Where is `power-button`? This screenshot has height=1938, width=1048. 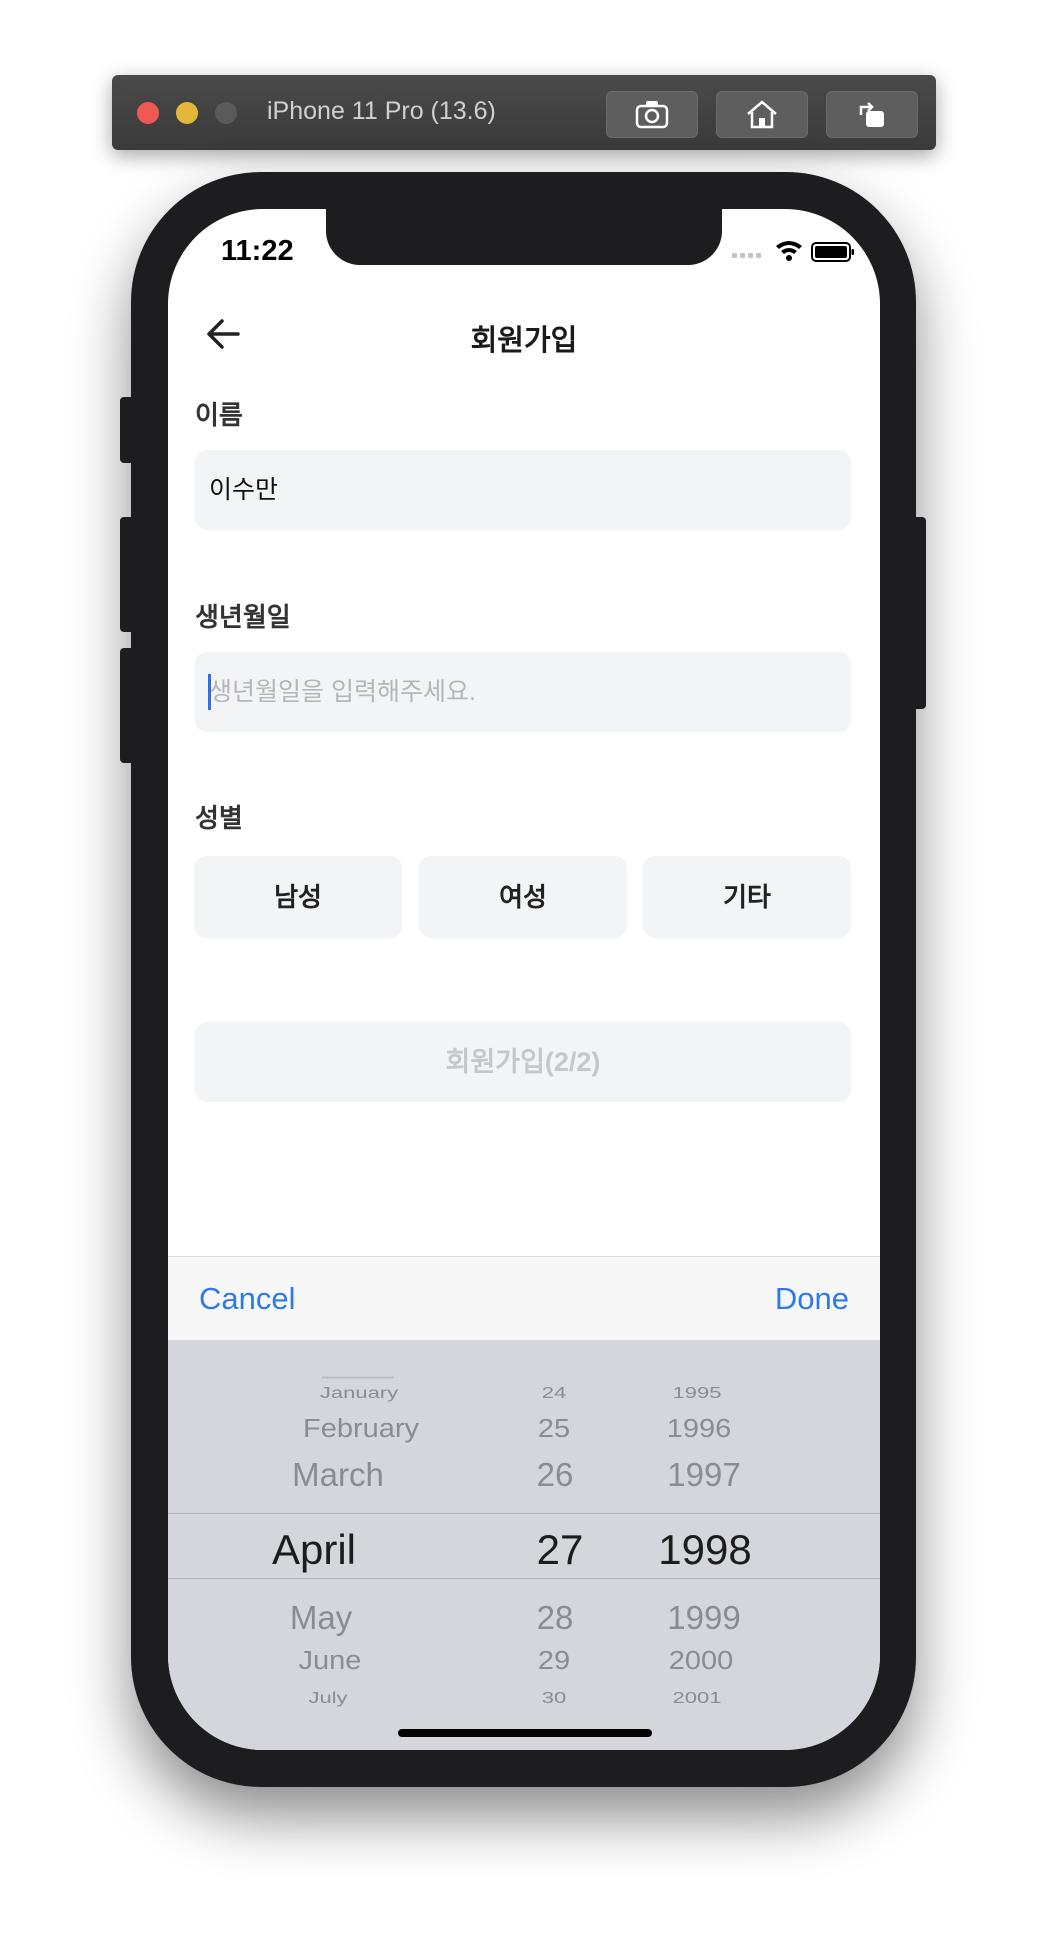 power-button is located at coordinates (919, 613).